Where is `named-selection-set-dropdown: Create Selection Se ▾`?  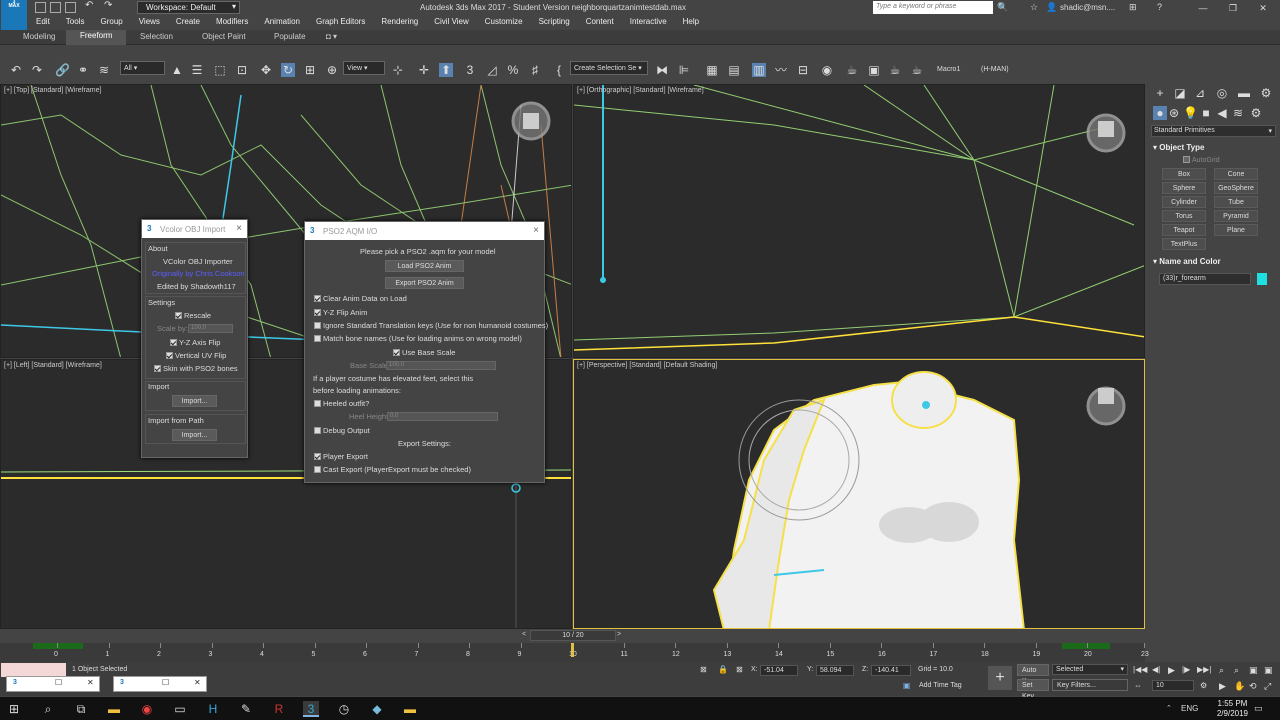
named-selection-set-dropdown: Create Selection Se ▾ is located at coordinates (609, 68).